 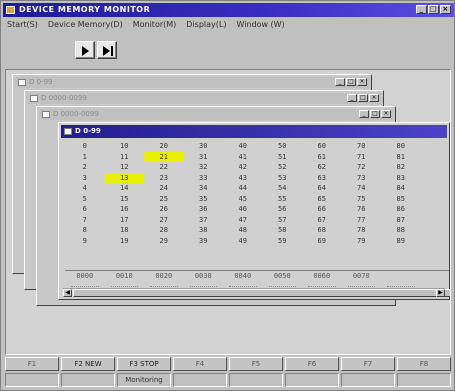 I want to click on table-cell: 68, so click(x=322, y=230).